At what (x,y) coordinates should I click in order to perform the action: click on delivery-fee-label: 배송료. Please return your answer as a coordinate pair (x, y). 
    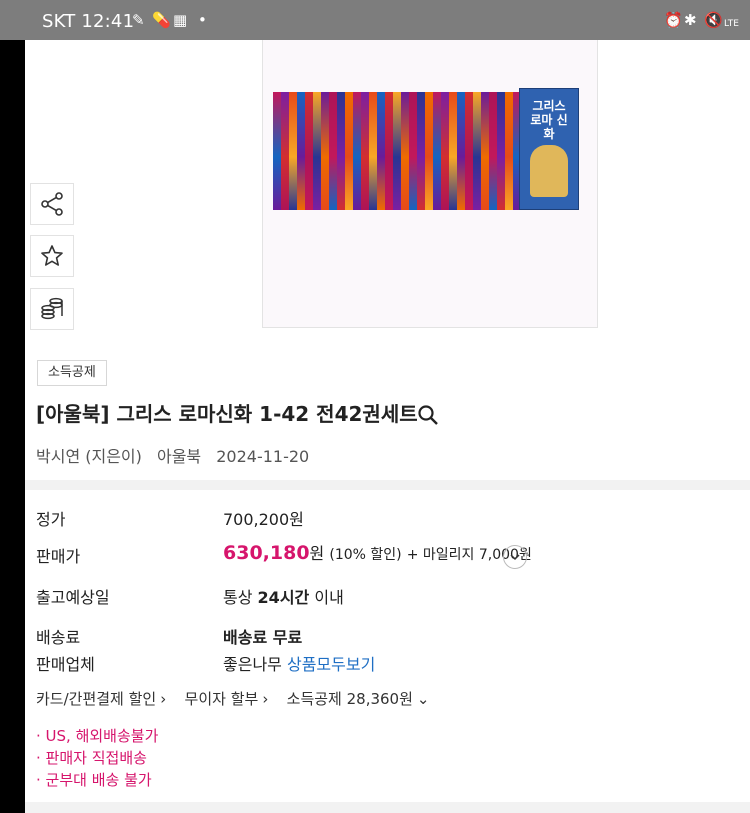
    Looking at the image, I should click on (58, 637).